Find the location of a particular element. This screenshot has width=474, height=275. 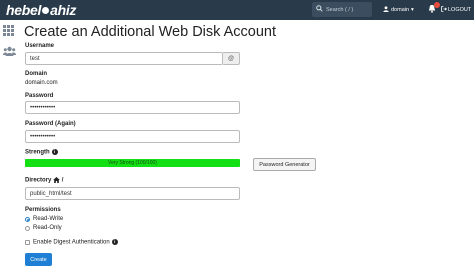

search-placeholder: Search ( / ) is located at coordinates (340, 9).